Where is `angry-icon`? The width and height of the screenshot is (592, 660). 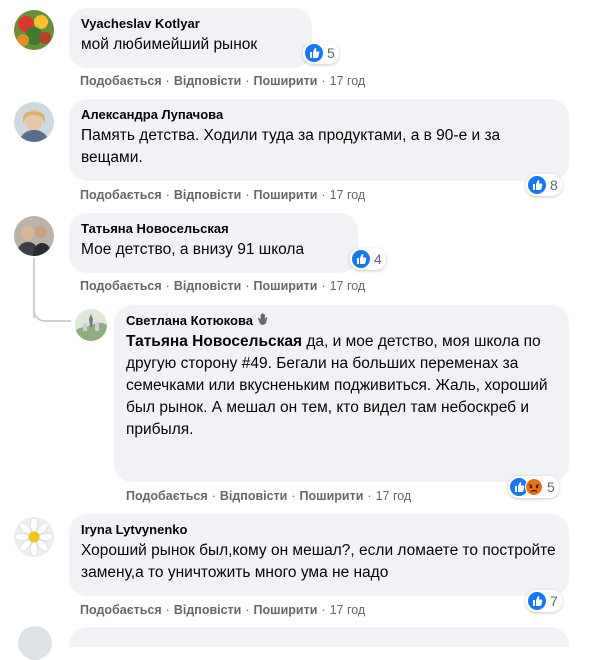
angry-icon is located at coordinates (534, 487).